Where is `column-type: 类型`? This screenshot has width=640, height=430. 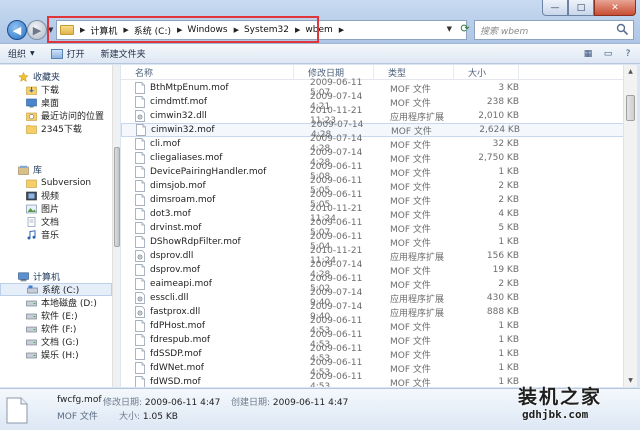
column-type: 类型 is located at coordinates (414, 72).